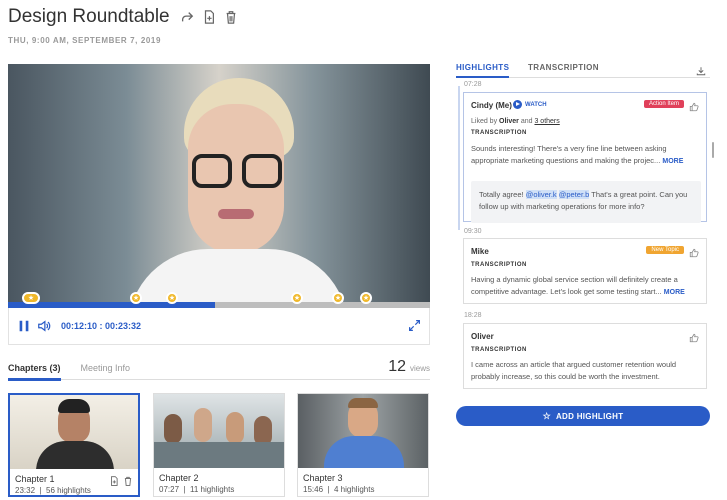  I want to click on tag-badge: Action Item, so click(663, 104).